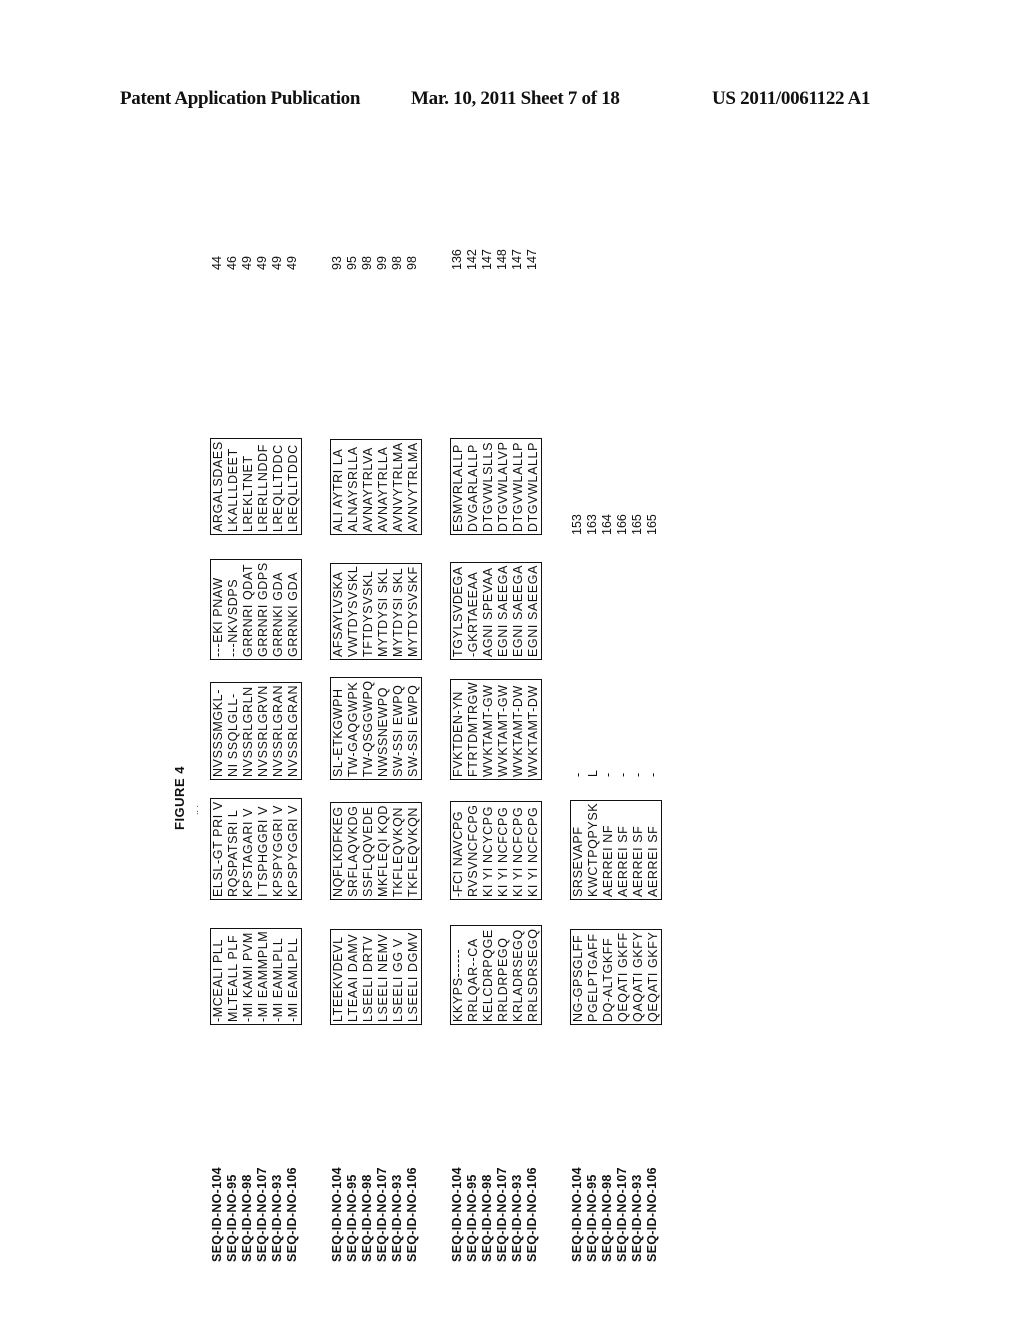 The image size is (1024, 1320). Describe the element at coordinates (368, 851) in the screenshot. I see `residue-row: SSFLQQVEDE` at that location.